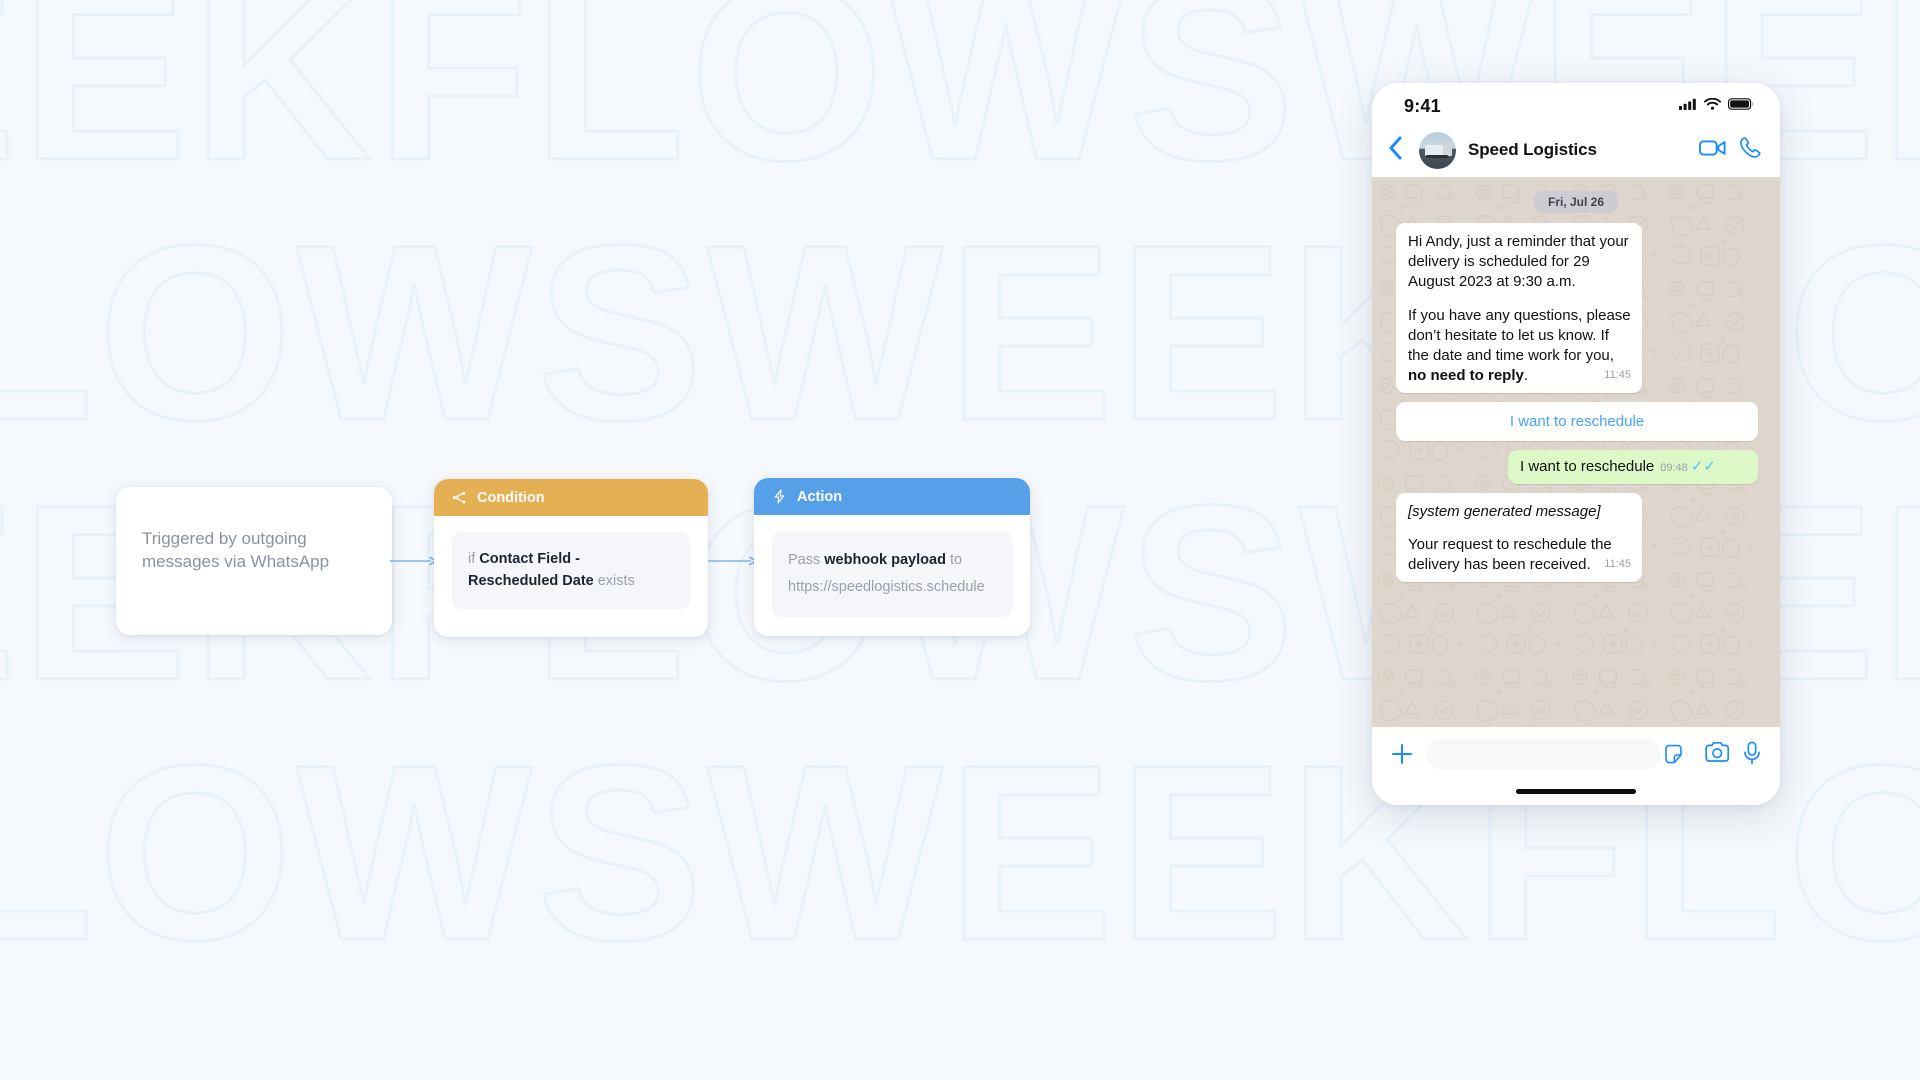 This screenshot has width=1920, height=1080. I want to click on status-bar-icons, so click(1716, 106).